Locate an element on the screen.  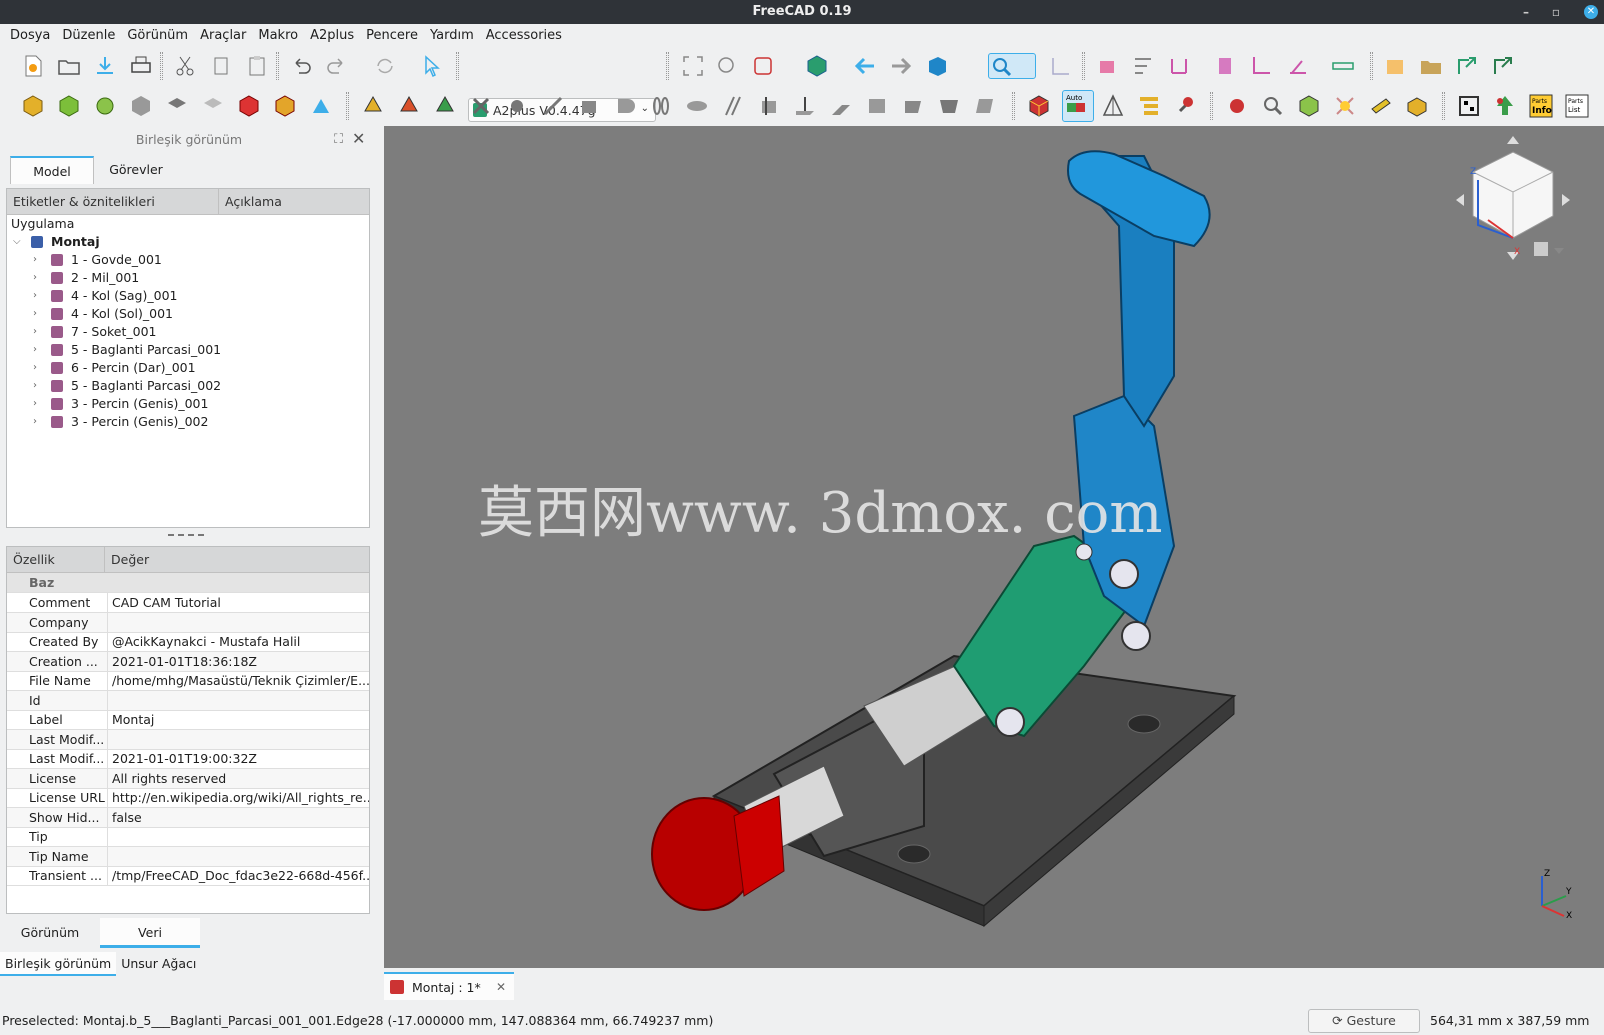
close-panel-icon: ✕ is located at coordinates (358, 138).